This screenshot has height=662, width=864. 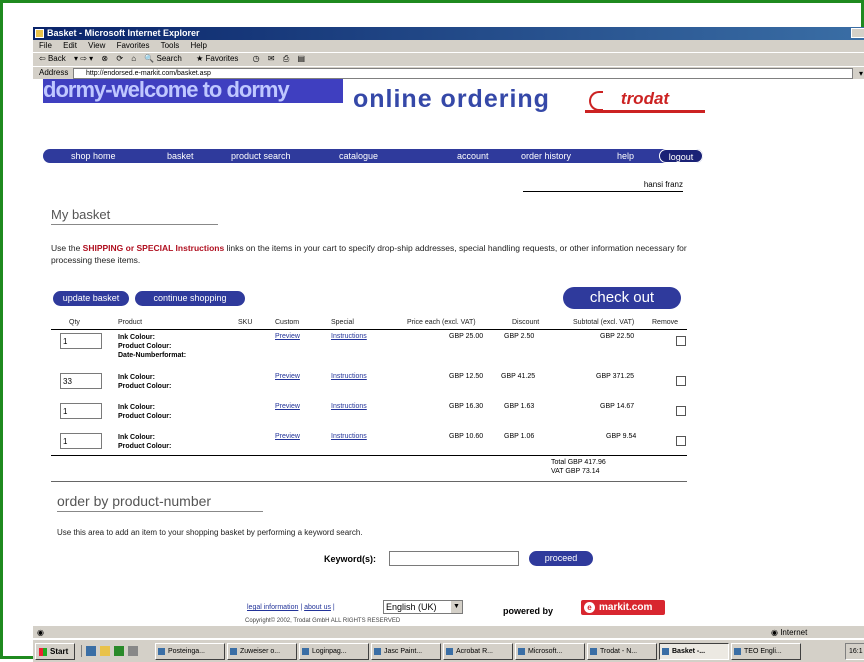 I want to click on col-sku: SKU, so click(x=245, y=322).